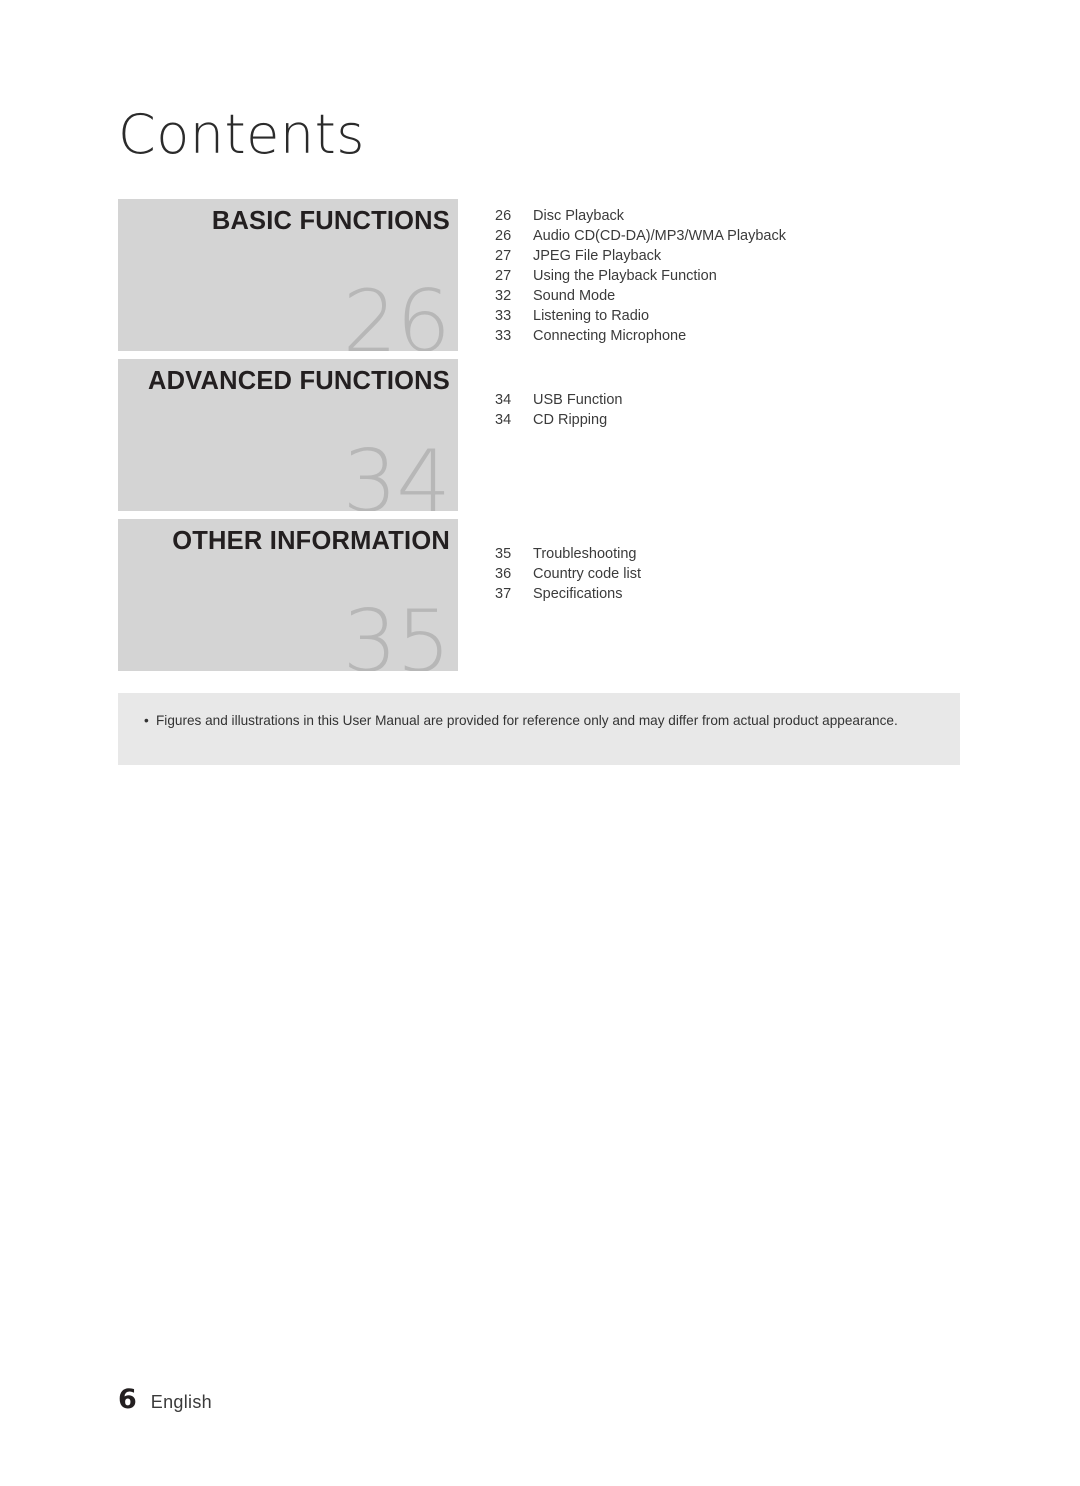 This screenshot has height=1486, width=1080. Describe the element at coordinates (181, 1402) in the screenshot. I see `footer-language: English` at that location.